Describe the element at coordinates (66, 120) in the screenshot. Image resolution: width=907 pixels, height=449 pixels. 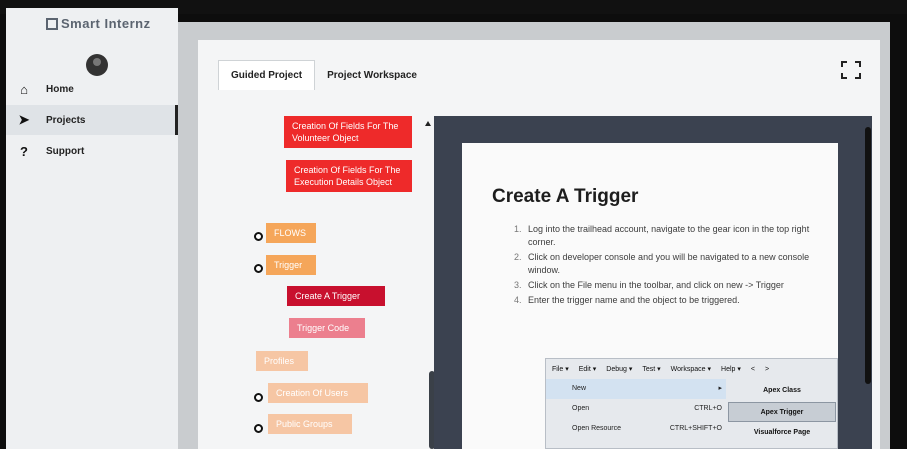
I see `sidebar-item-label: Projects` at that location.